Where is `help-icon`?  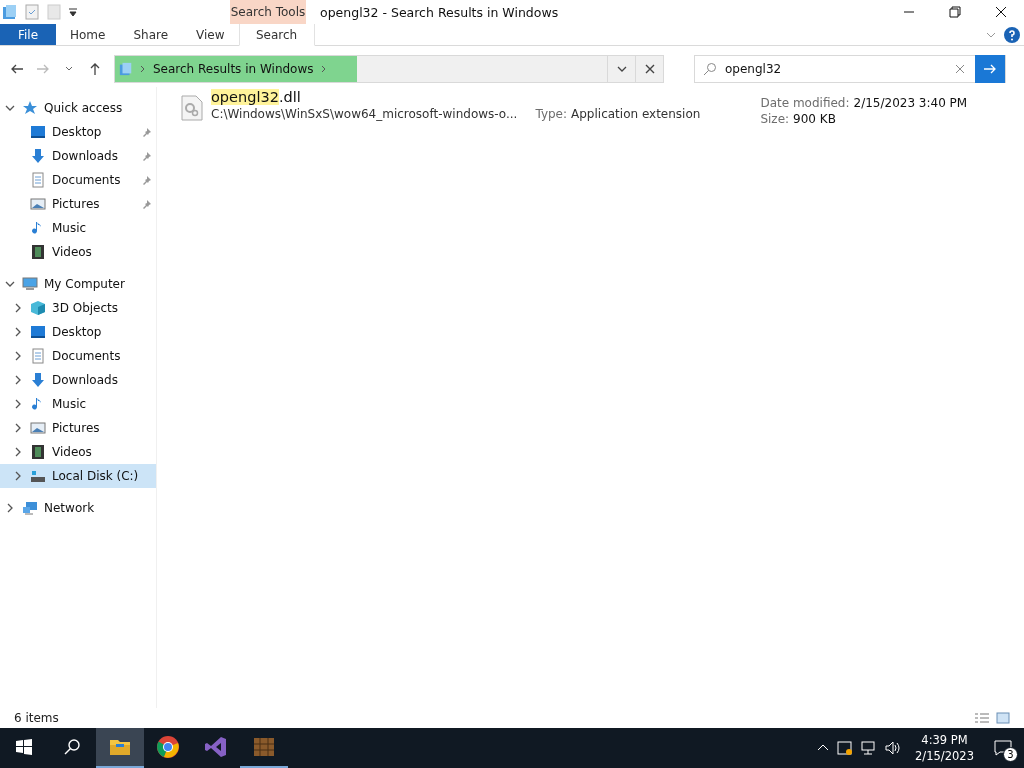 help-icon is located at coordinates (1012, 34).